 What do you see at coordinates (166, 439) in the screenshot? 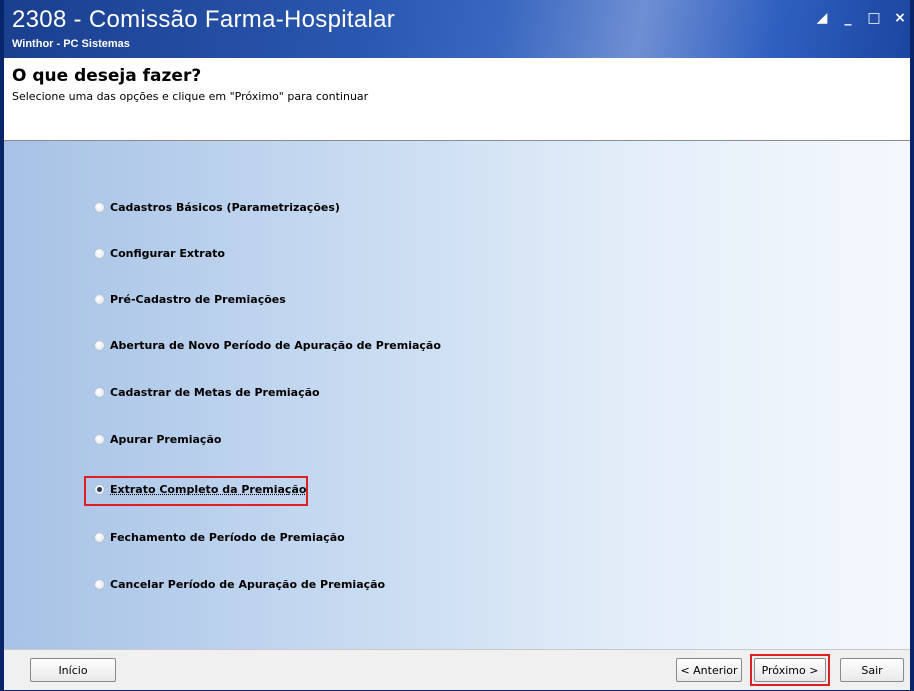
I see `option-label: Apurar Premiação` at bounding box center [166, 439].